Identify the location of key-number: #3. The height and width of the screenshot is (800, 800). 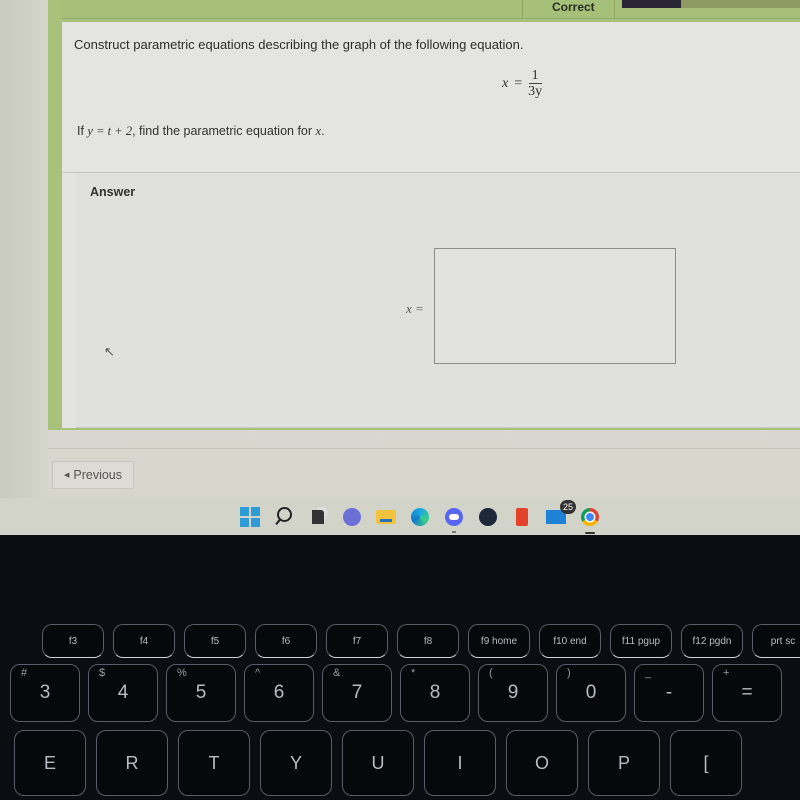
(45, 693).